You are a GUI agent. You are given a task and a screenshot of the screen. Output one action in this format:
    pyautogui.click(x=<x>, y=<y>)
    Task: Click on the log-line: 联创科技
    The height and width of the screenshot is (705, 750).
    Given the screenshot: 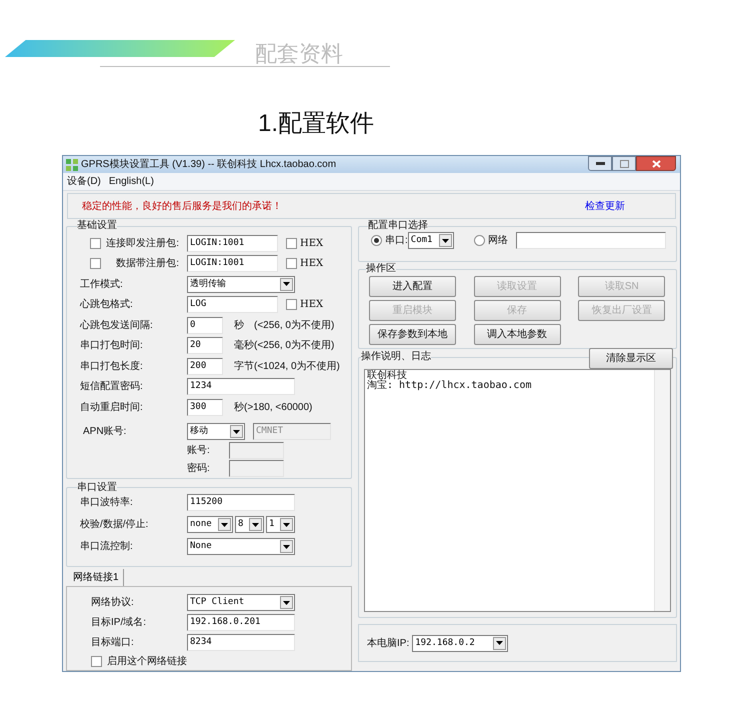 What is the action you would take?
    pyautogui.click(x=387, y=376)
    